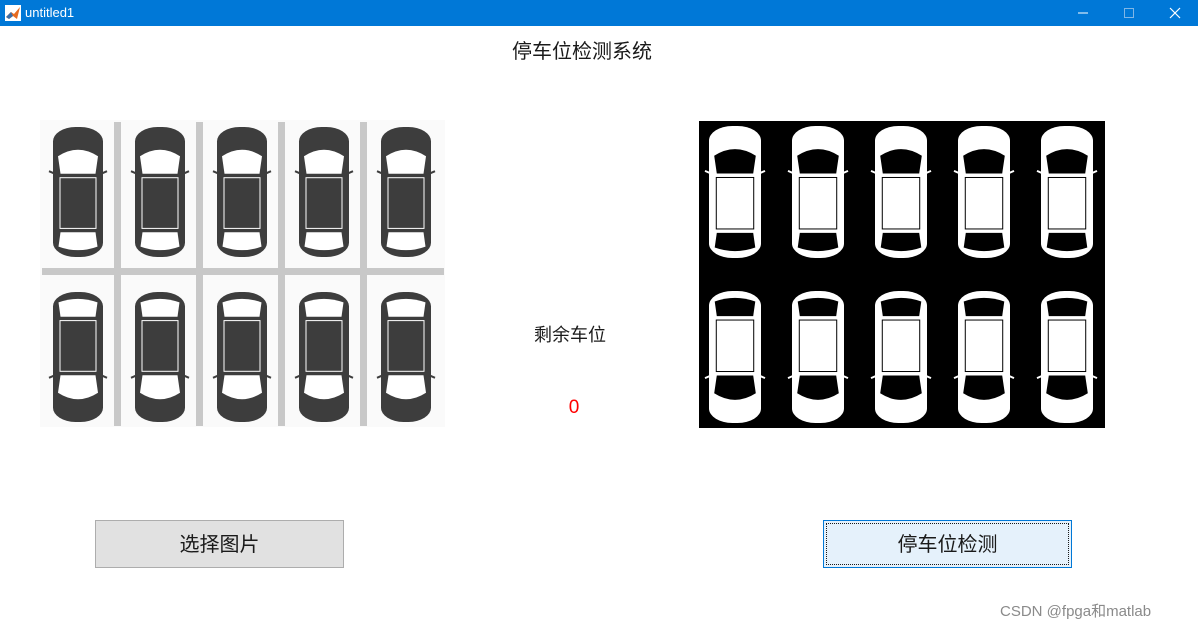  I want to click on matlab-app-icon, so click(13, 13).